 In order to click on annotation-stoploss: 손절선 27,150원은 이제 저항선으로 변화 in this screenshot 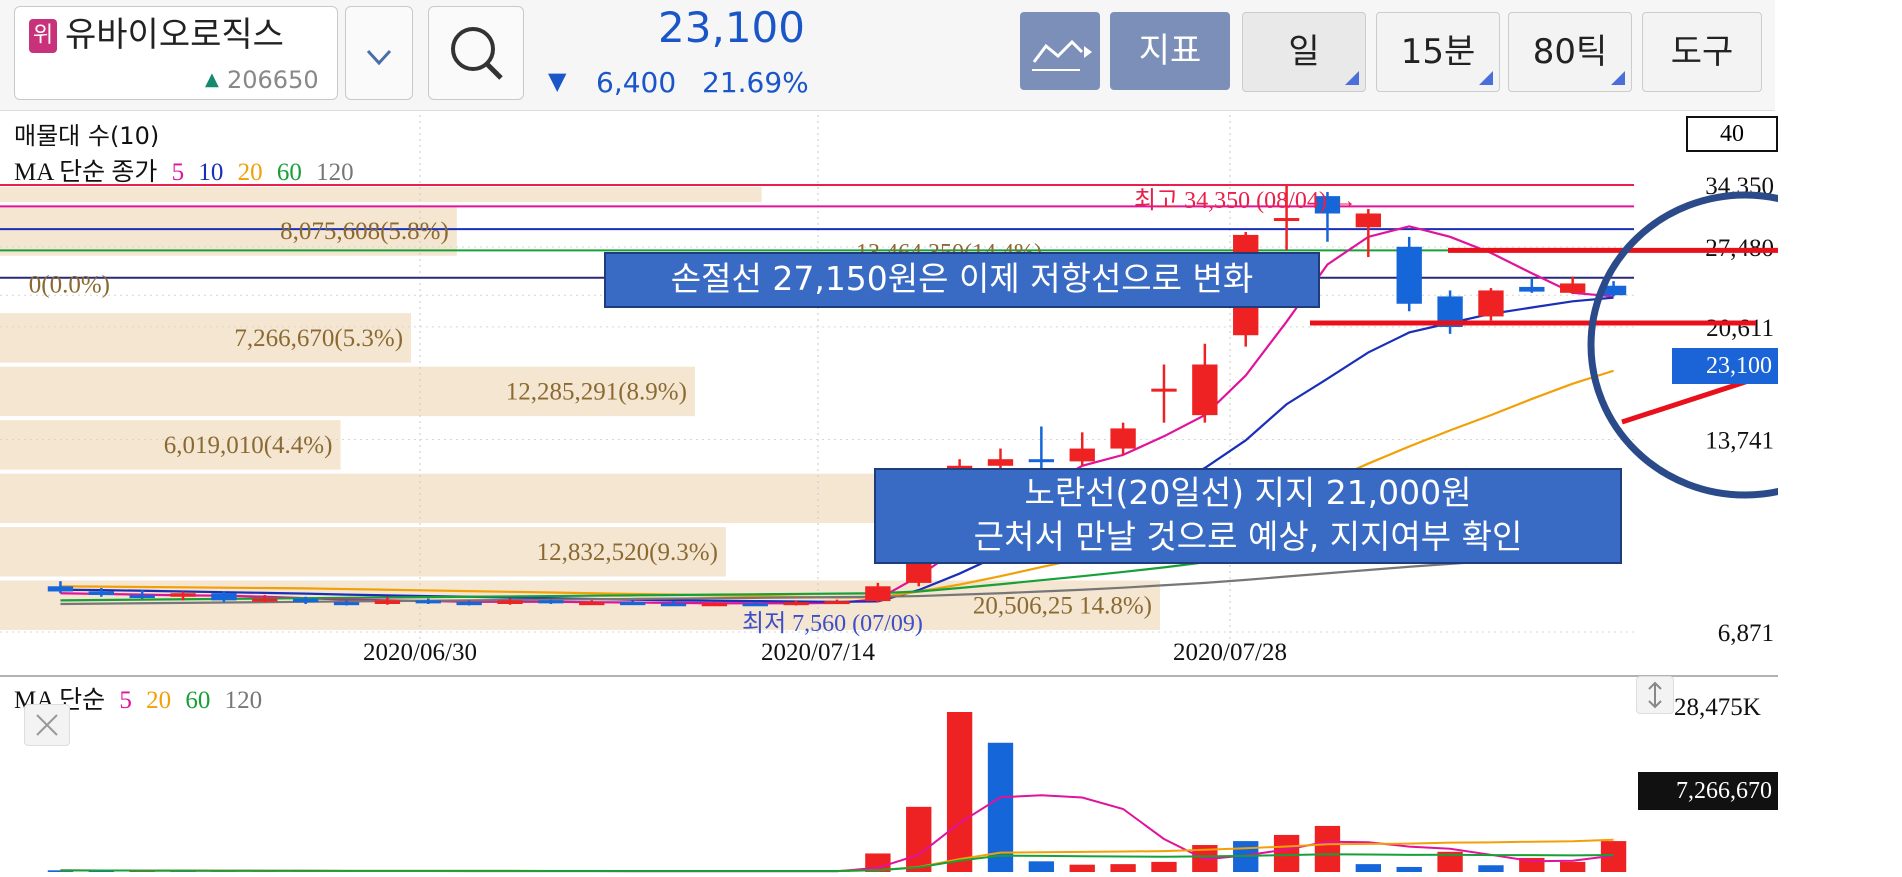, I will do `click(962, 280)`.